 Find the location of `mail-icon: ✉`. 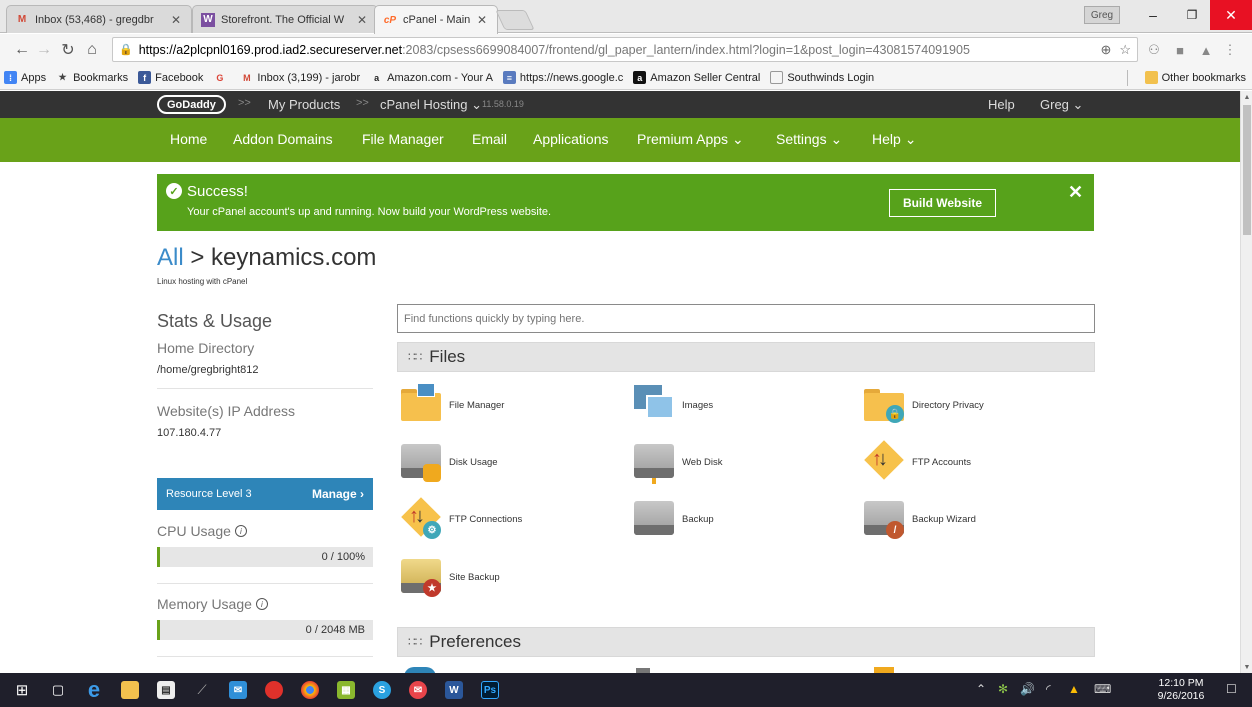

mail-icon: ✉ is located at coordinates (238, 690).